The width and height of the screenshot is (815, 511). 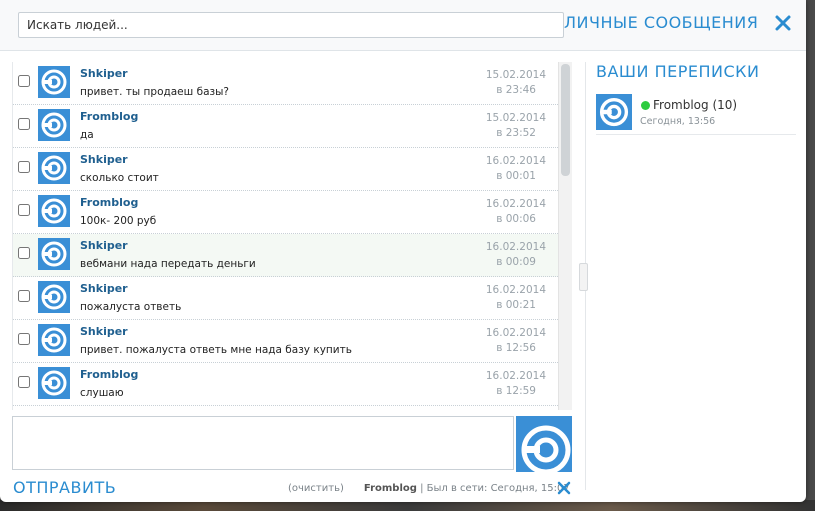 I want to click on message-time: в 00:09, so click(x=516, y=262).